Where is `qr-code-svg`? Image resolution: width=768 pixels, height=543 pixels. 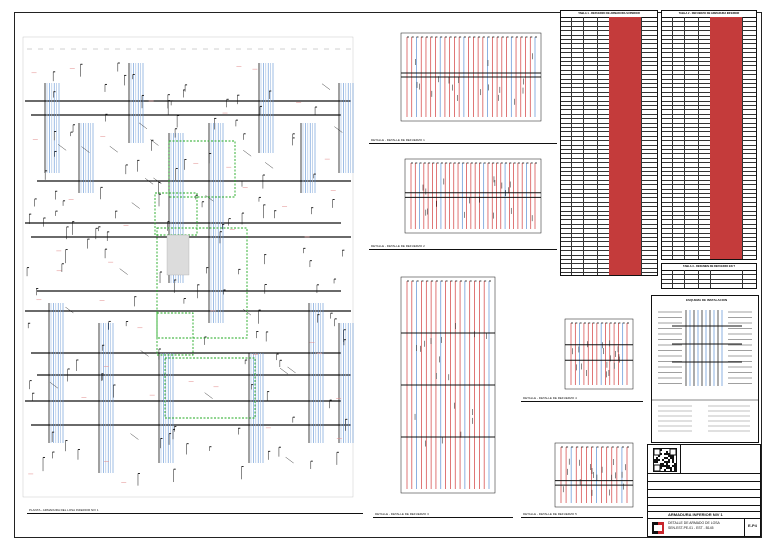 qr-code-svg is located at coordinates (665, 460).